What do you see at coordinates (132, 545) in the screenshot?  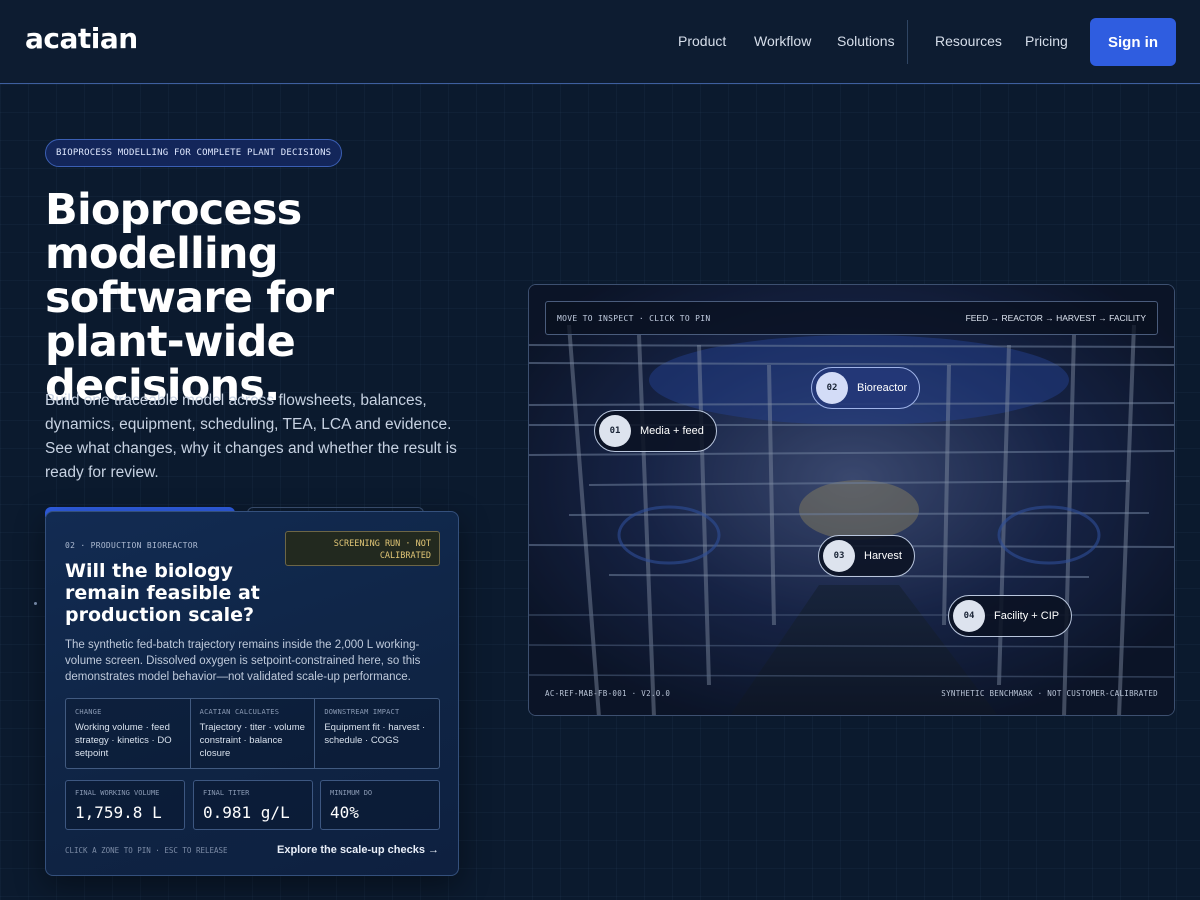 I see `scenario-label: 02 · PRODUCTION BIOREACTOR` at bounding box center [132, 545].